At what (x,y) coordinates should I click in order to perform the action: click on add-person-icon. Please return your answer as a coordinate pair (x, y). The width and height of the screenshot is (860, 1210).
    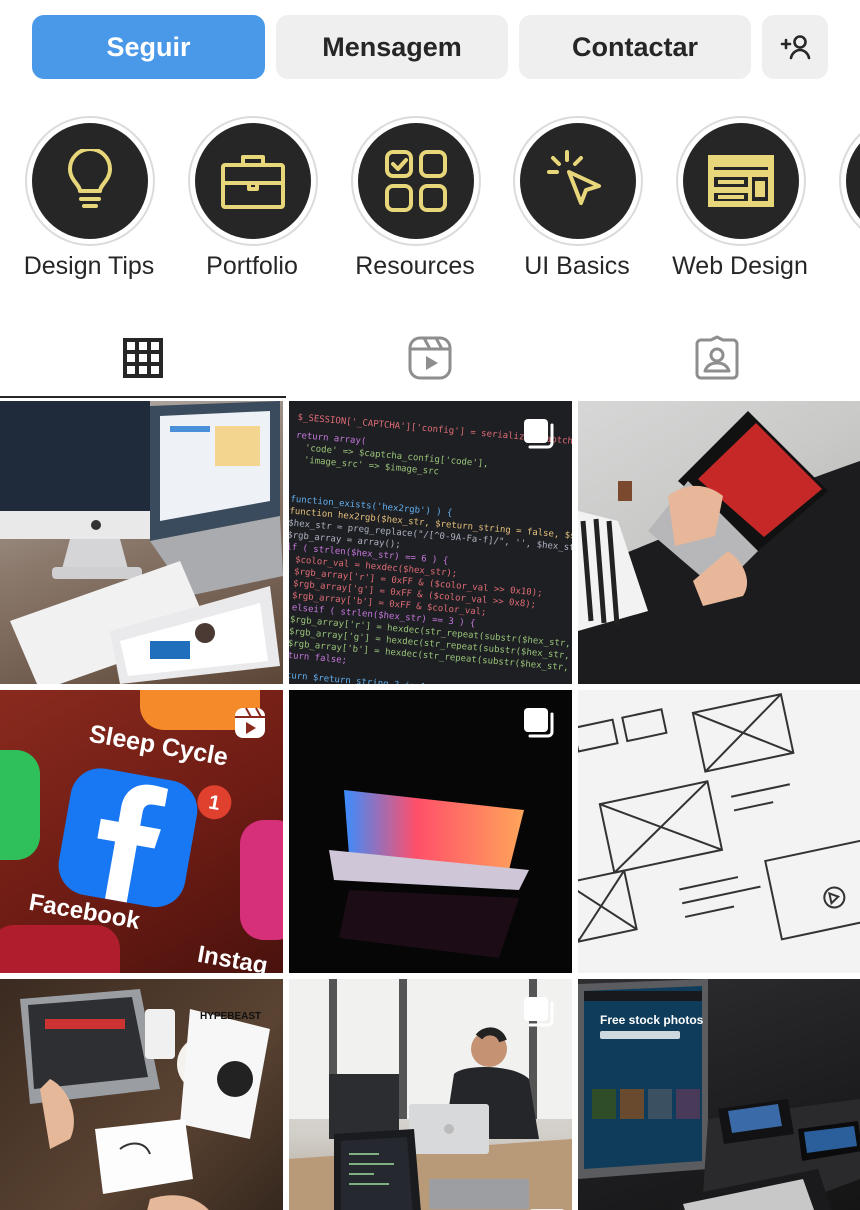
    Looking at the image, I should click on (795, 47).